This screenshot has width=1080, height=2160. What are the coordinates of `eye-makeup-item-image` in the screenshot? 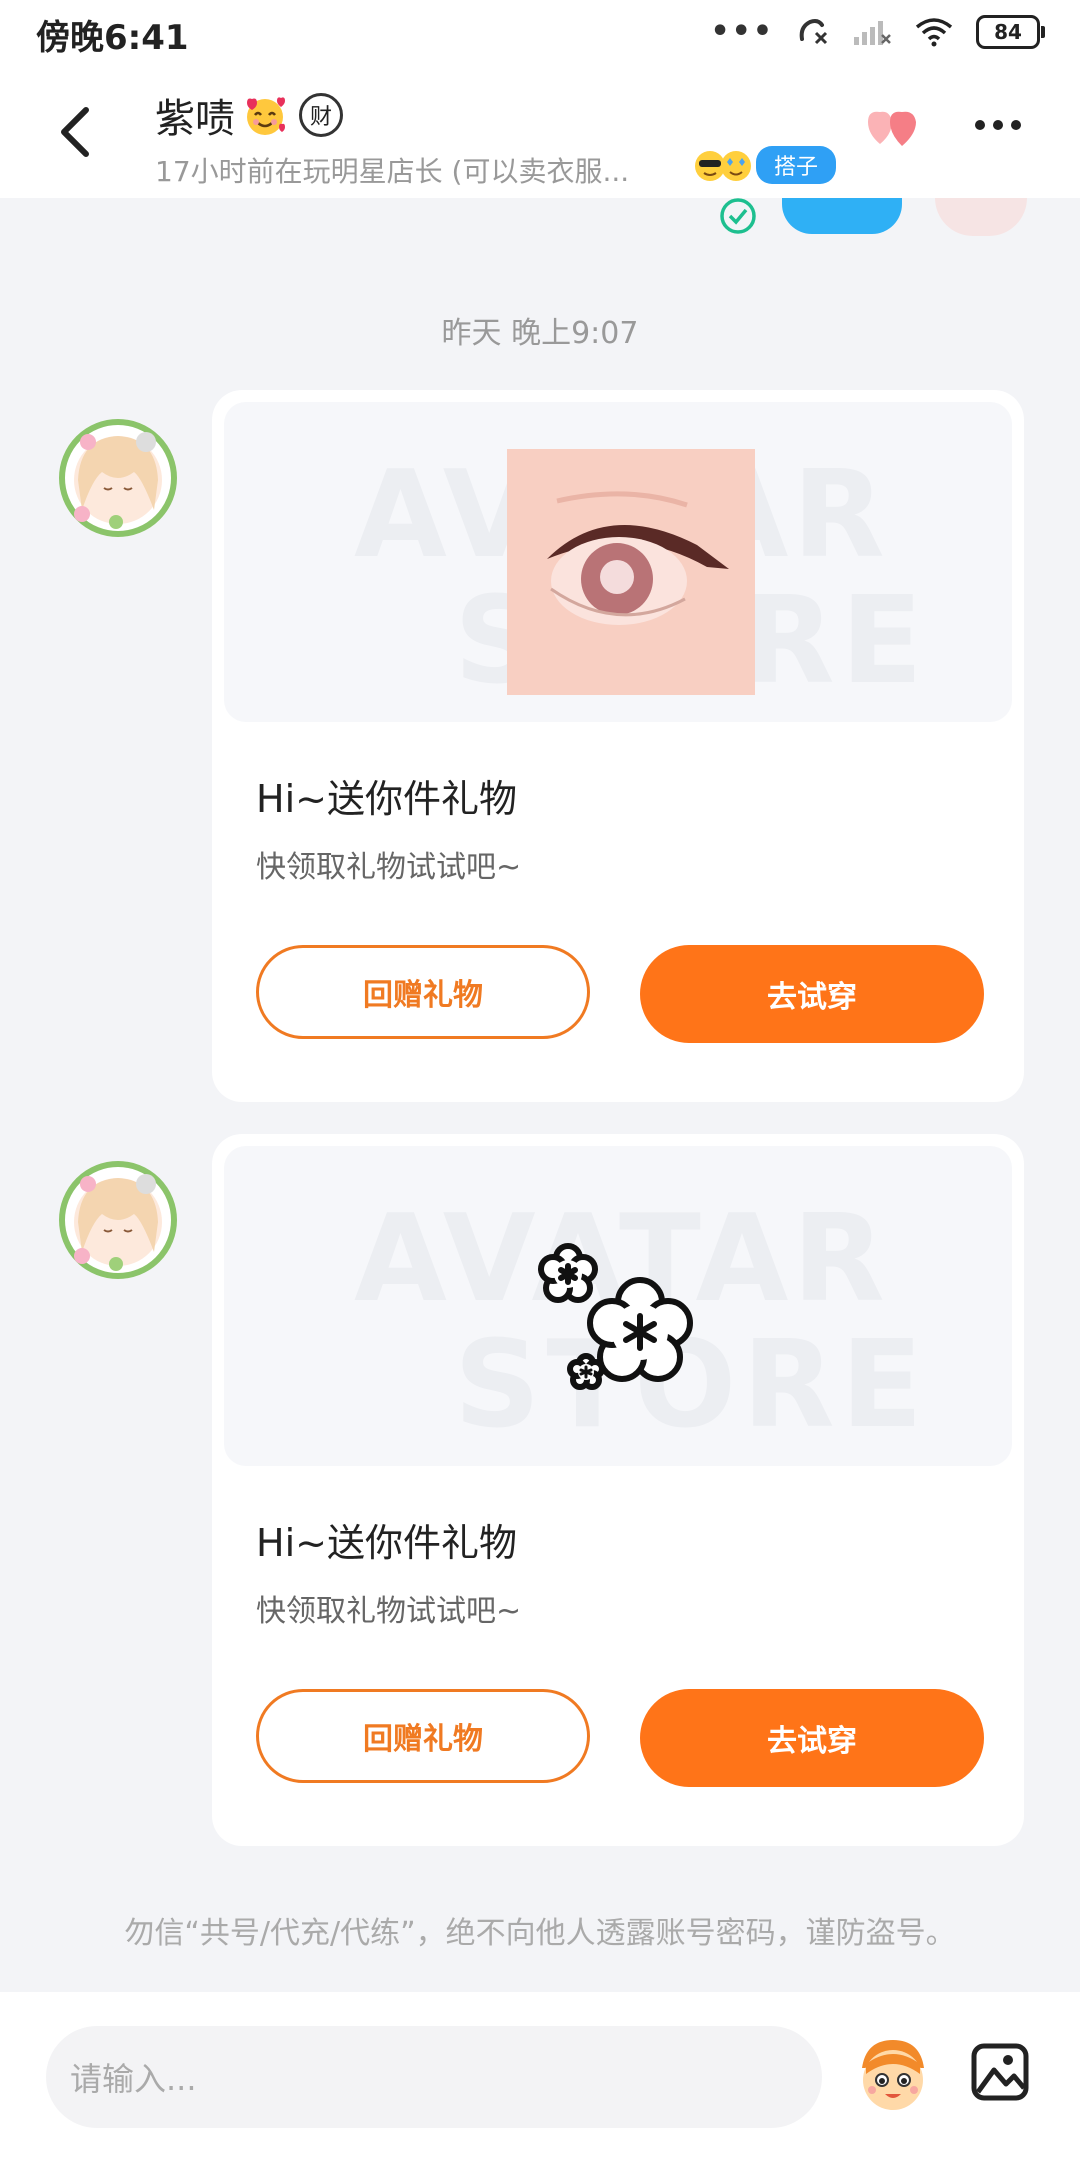 It's located at (631, 572).